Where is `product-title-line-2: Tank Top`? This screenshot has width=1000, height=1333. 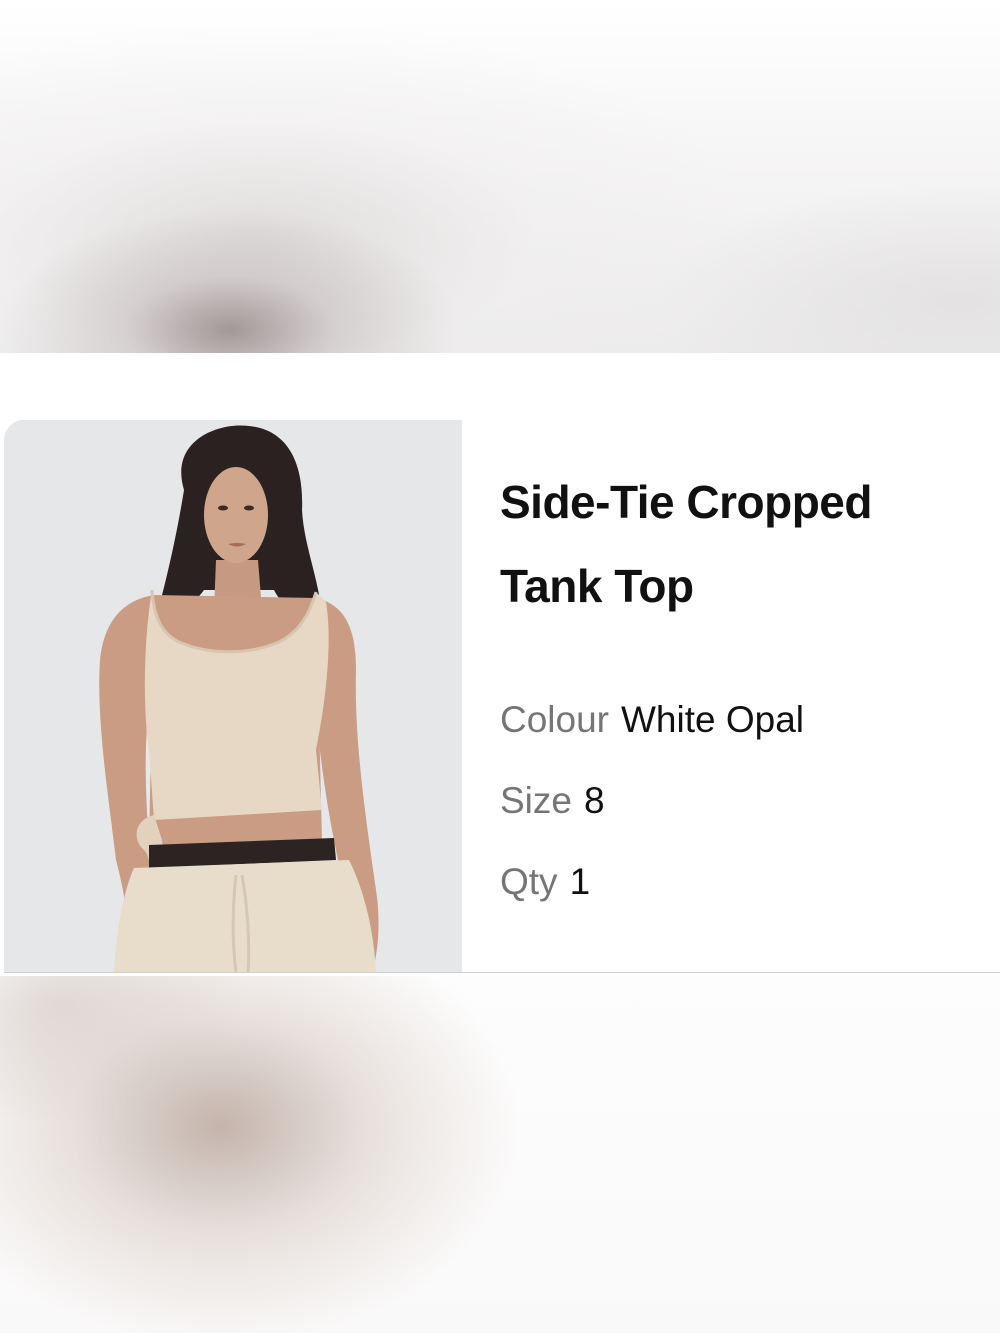
product-title-line-2: Tank Top is located at coordinates (597, 586).